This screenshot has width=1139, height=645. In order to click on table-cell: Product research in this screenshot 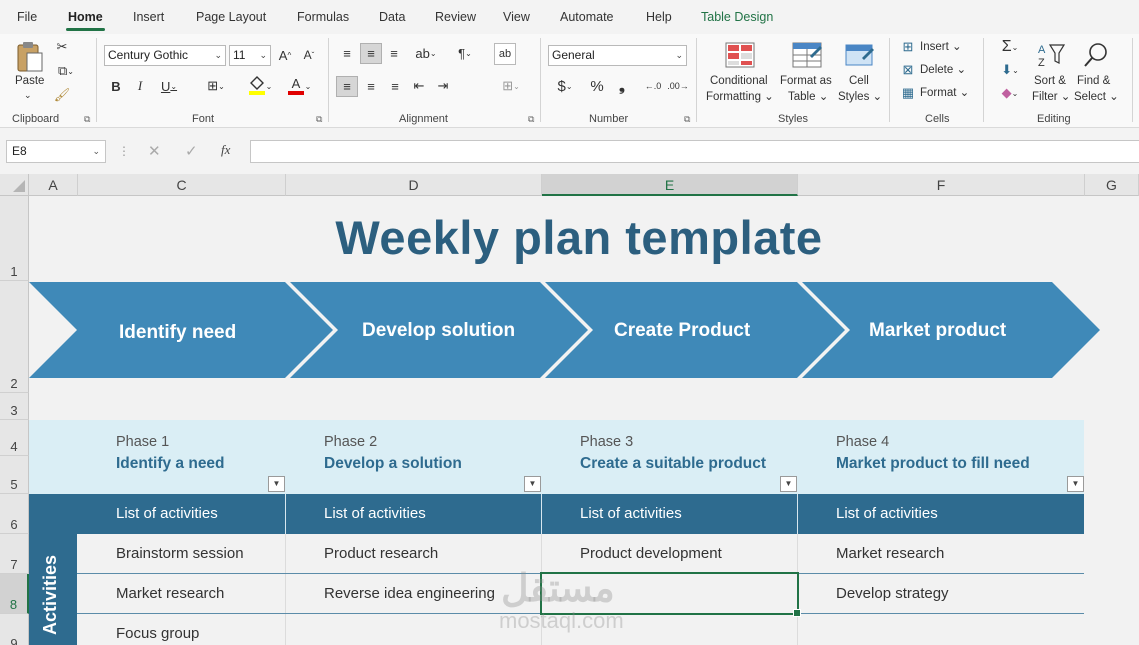, I will do `click(381, 553)`.